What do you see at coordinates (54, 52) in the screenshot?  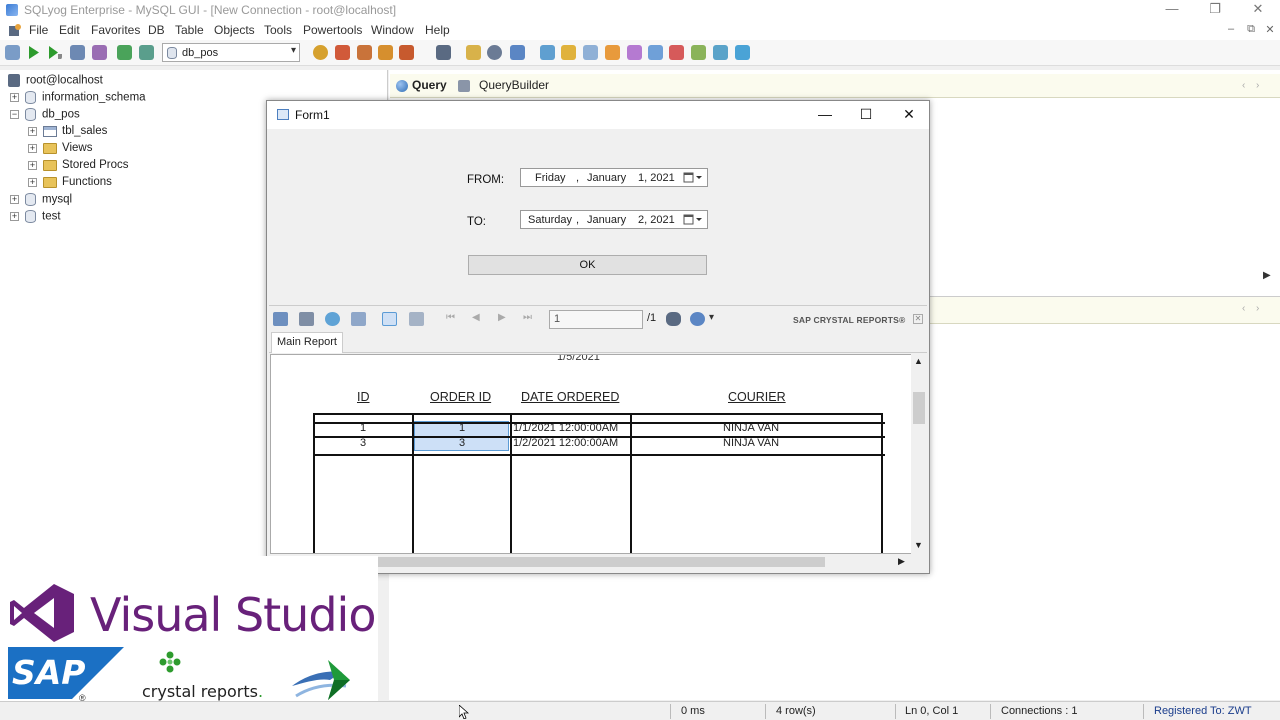 I see `execute-all-icon` at bounding box center [54, 52].